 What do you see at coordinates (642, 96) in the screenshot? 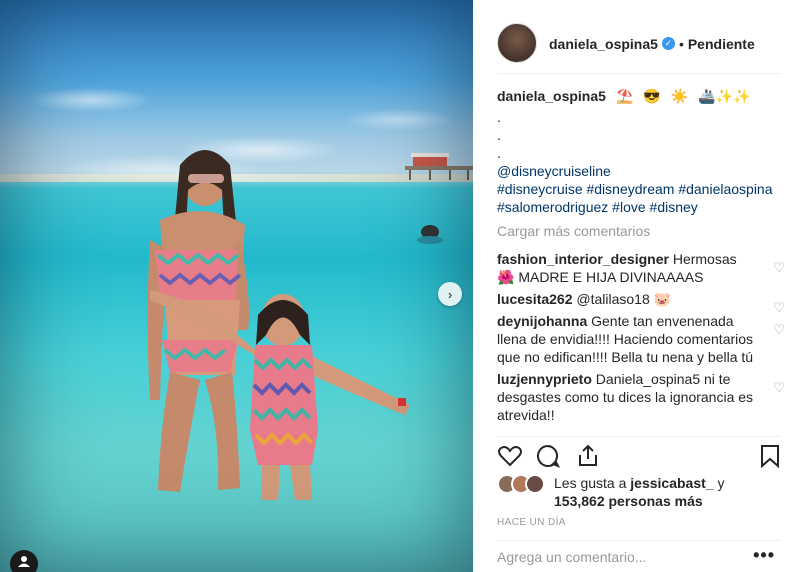
I see `caption-header: daniela_ospina5 ⛱️ 😎 ☀️ 🚢✨✨` at bounding box center [642, 96].